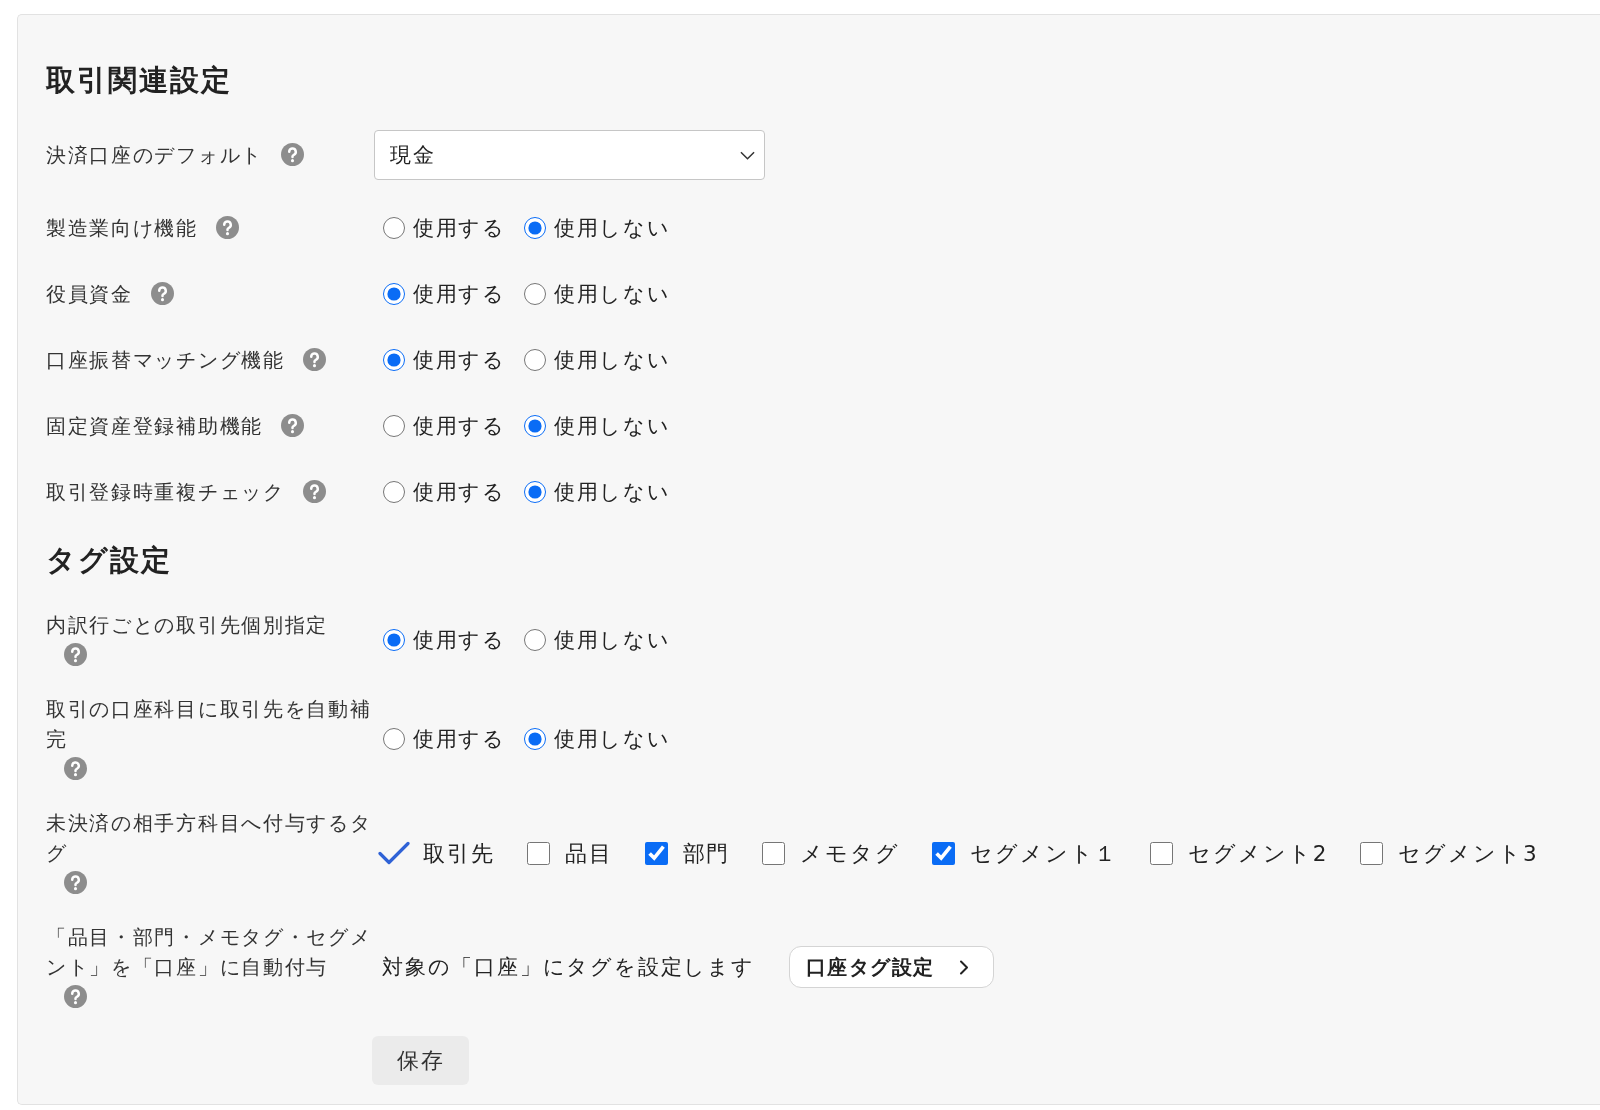 The width and height of the screenshot is (1600, 1110). Describe the element at coordinates (122, 228) in the screenshot. I see `setting-label: 製造業向け機能` at that location.